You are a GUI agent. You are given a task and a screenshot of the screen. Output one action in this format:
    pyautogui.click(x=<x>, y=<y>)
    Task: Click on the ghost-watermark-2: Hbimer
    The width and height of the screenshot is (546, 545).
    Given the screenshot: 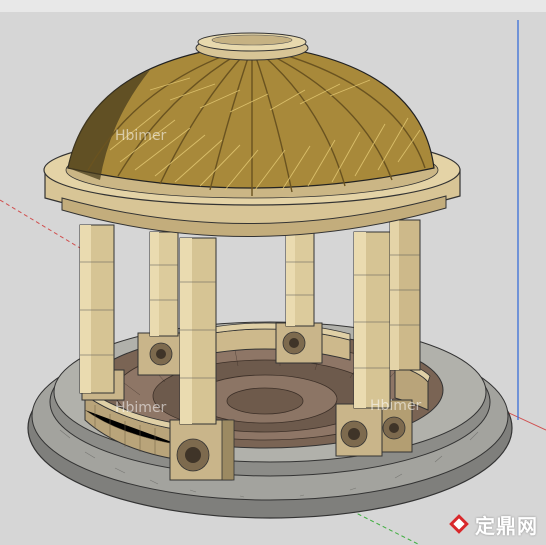 What is the action you would take?
    pyautogui.click(x=141, y=408)
    